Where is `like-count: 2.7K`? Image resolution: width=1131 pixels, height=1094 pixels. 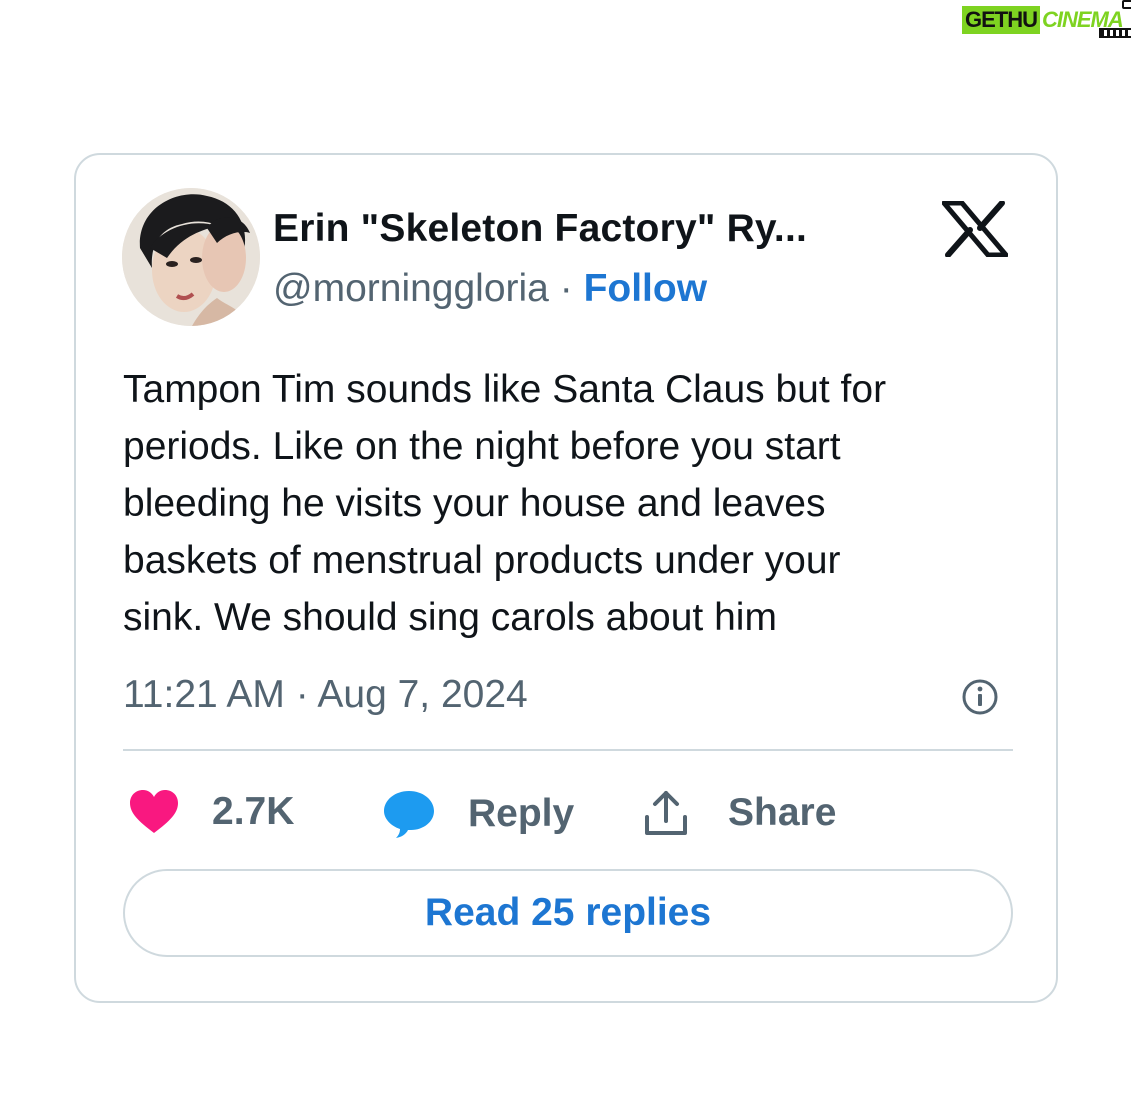
like-count: 2.7K is located at coordinates (253, 811).